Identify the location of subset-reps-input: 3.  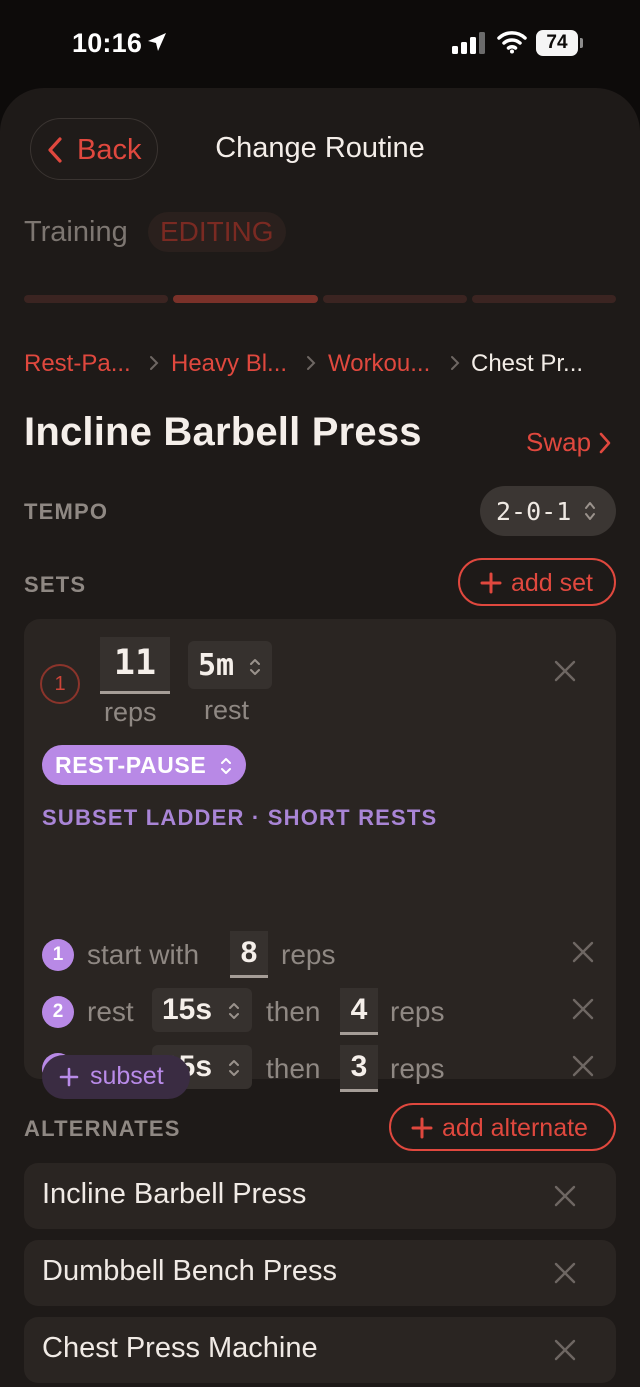
(359, 1068).